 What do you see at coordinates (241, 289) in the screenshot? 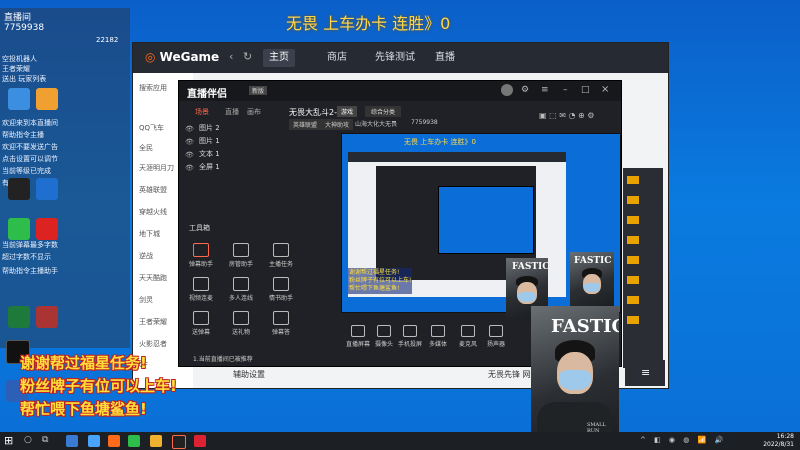
I see `tool-multi-link: 多人连线` at bounding box center [241, 289].